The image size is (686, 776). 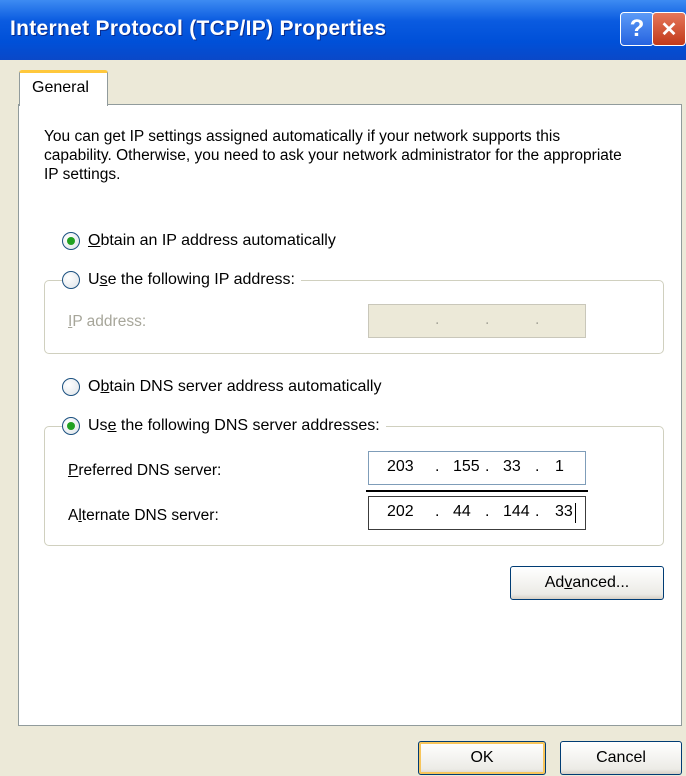 I want to click on alternate-dns-octet-2: 44, so click(x=462, y=511).